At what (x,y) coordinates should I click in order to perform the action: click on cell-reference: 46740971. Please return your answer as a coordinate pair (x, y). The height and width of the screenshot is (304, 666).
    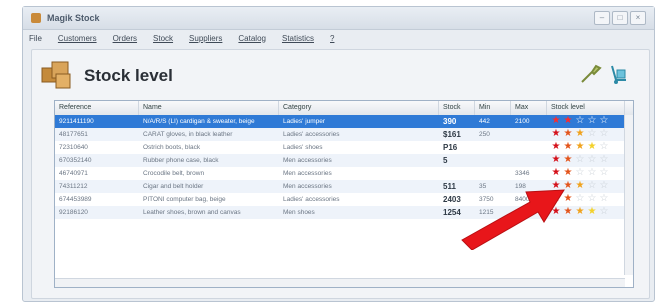
    Looking at the image, I should click on (73, 173).